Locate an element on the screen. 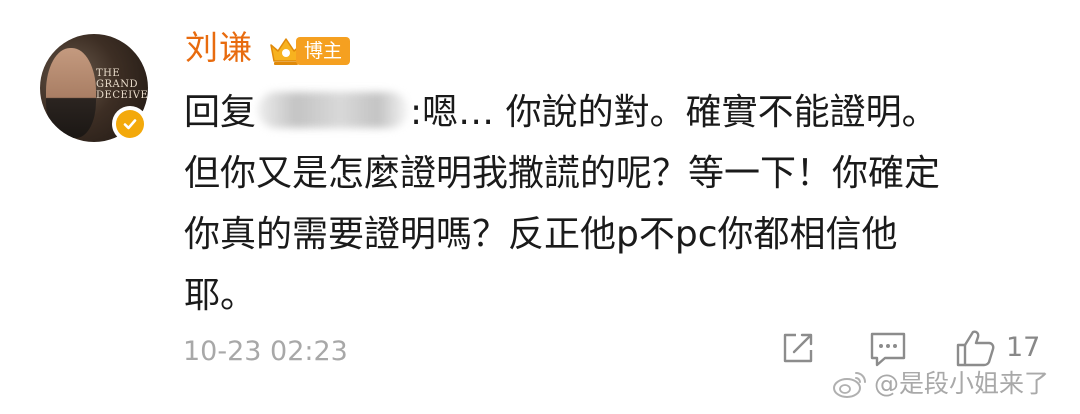 This screenshot has width=1080, height=414. comment-line-4: 耶。 is located at coordinates (220, 295).